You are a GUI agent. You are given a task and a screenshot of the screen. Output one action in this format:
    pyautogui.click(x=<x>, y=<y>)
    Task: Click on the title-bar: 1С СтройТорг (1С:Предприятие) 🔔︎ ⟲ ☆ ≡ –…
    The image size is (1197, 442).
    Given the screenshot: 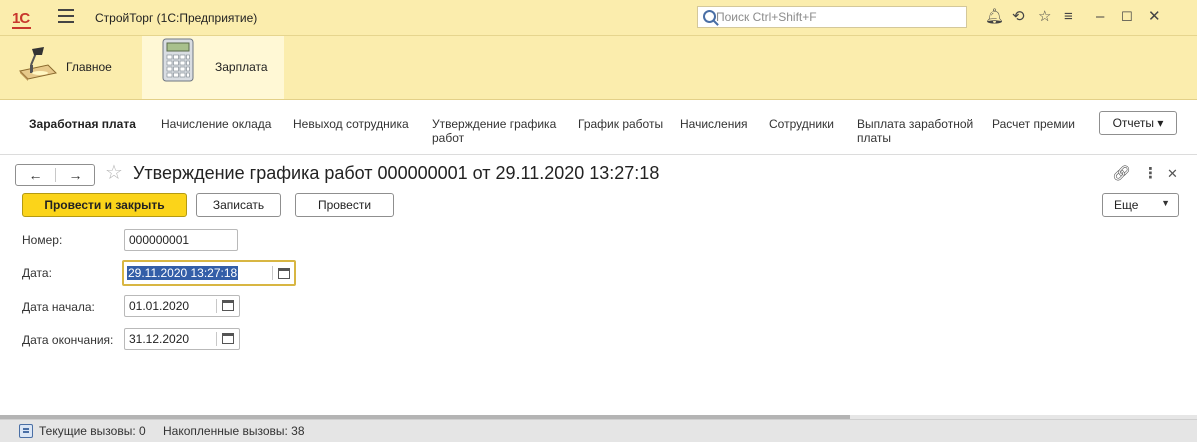 What is the action you would take?
    pyautogui.click(x=598, y=18)
    